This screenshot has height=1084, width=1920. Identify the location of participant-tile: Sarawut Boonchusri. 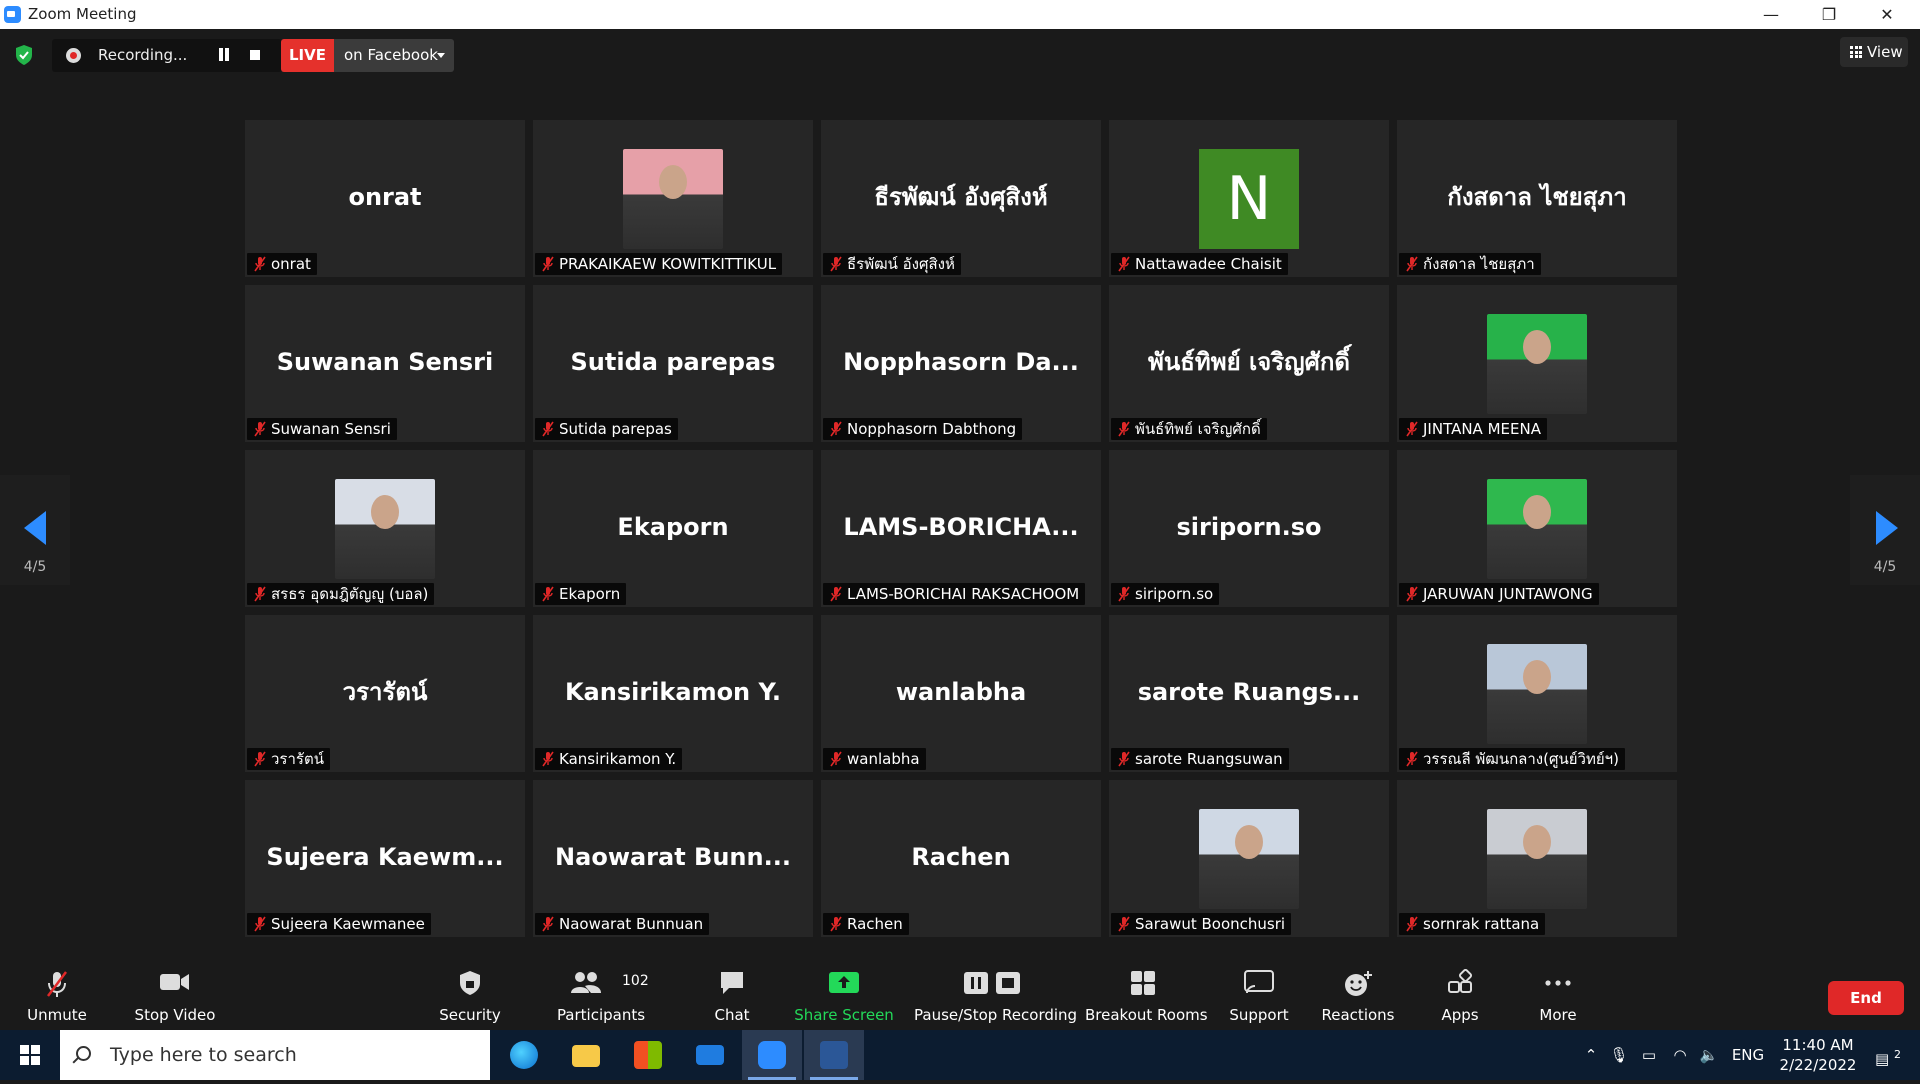
(1249, 858).